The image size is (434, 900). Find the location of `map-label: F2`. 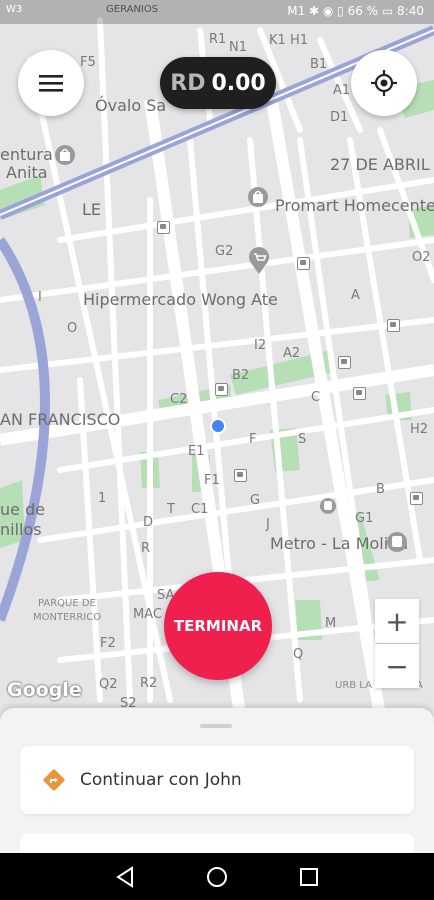

map-label: F2 is located at coordinates (108, 643).